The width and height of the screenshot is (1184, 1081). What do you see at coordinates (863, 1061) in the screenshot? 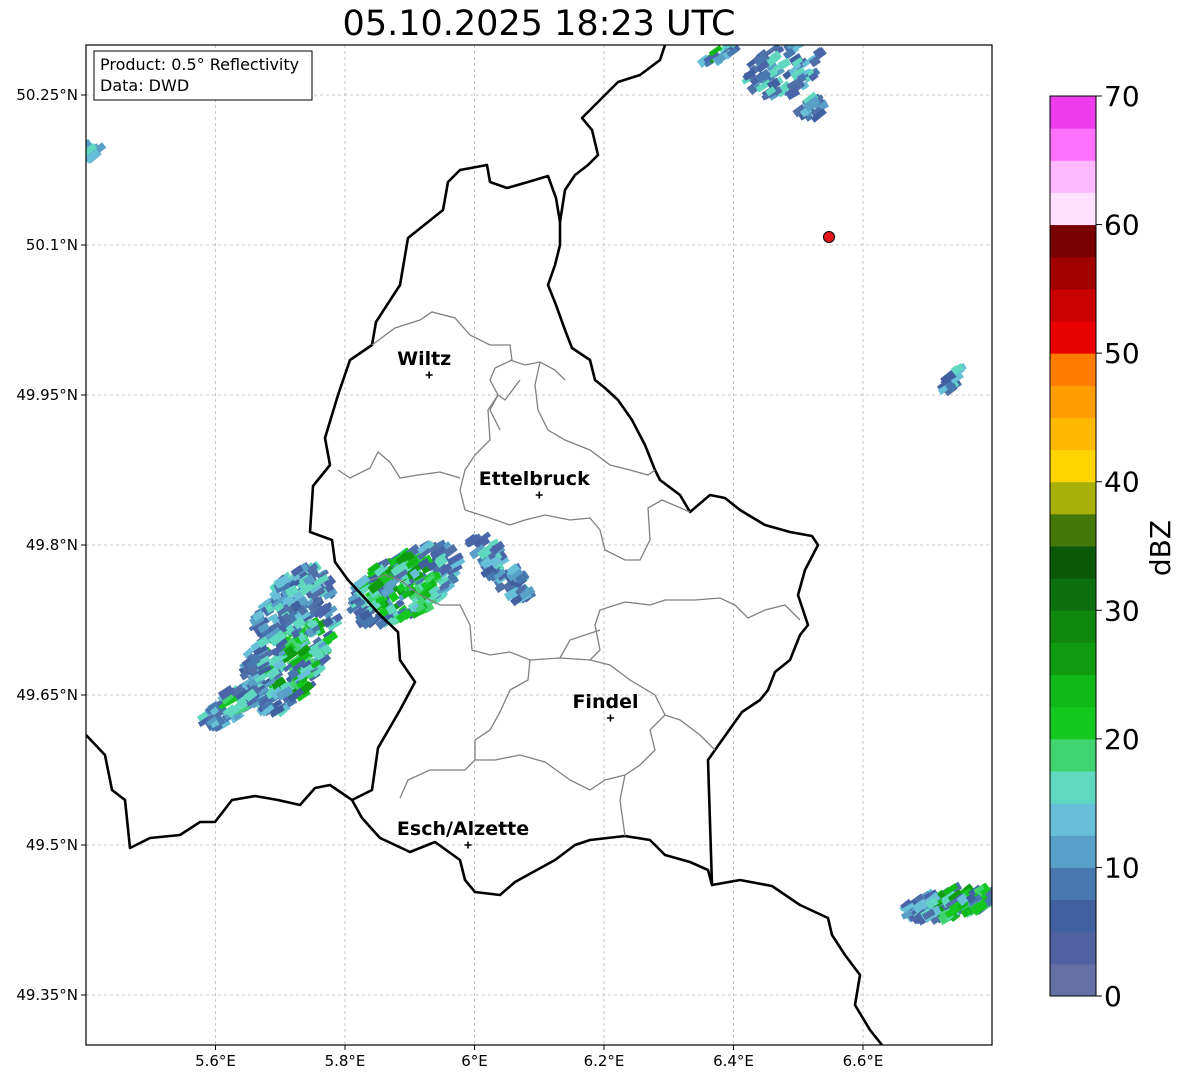
I see `lon-tick-label: 6.6°E` at bounding box center [863, 1061].